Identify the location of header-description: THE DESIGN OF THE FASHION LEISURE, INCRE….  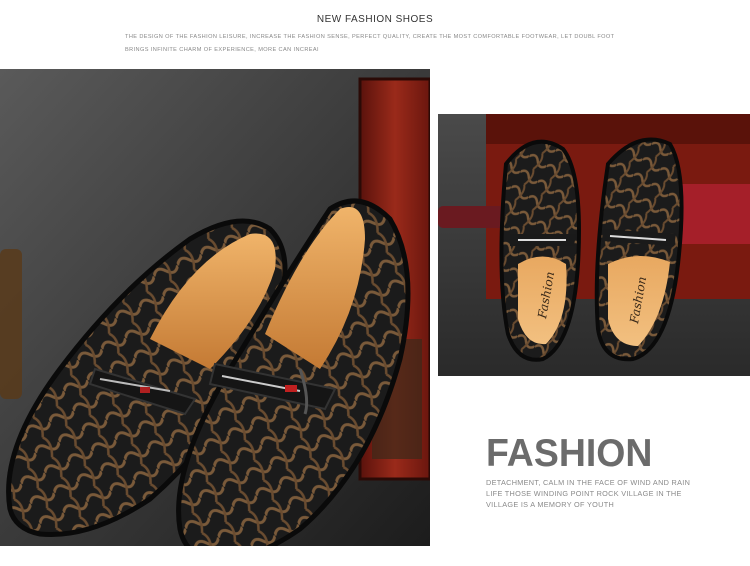
(370, 43).